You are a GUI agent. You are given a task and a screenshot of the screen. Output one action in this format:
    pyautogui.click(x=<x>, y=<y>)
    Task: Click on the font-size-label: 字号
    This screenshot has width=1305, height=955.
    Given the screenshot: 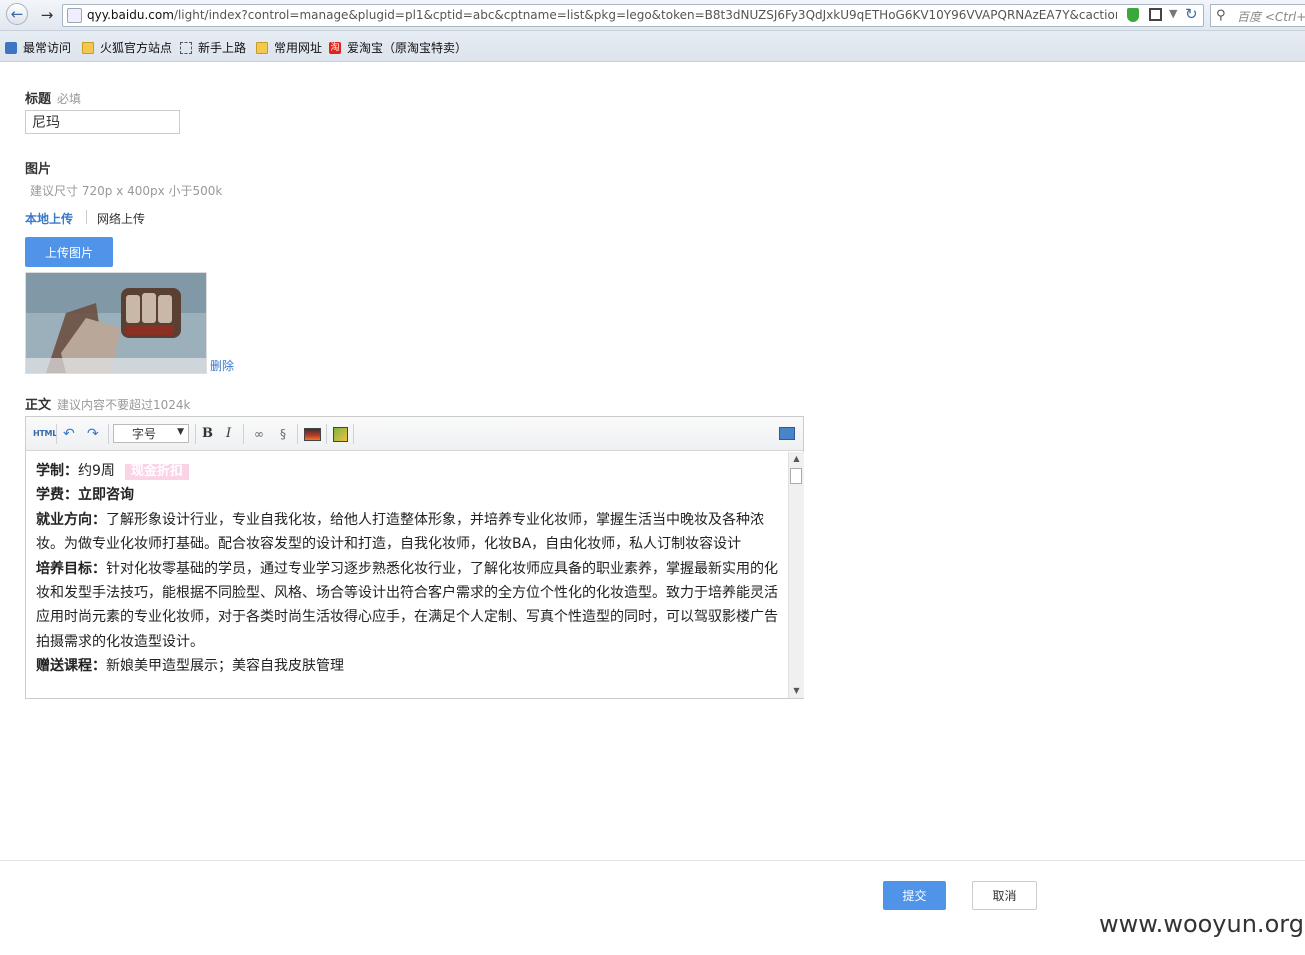 What is the action you would take?
    pyautogui.click(x=144, y=434)
    